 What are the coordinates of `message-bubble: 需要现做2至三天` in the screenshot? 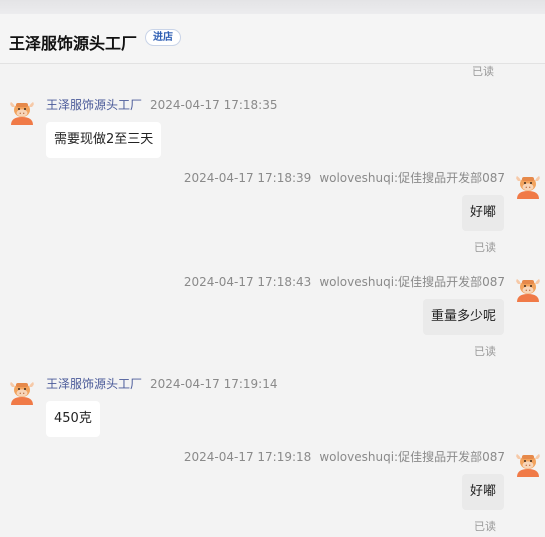 It's located at (104, 140).